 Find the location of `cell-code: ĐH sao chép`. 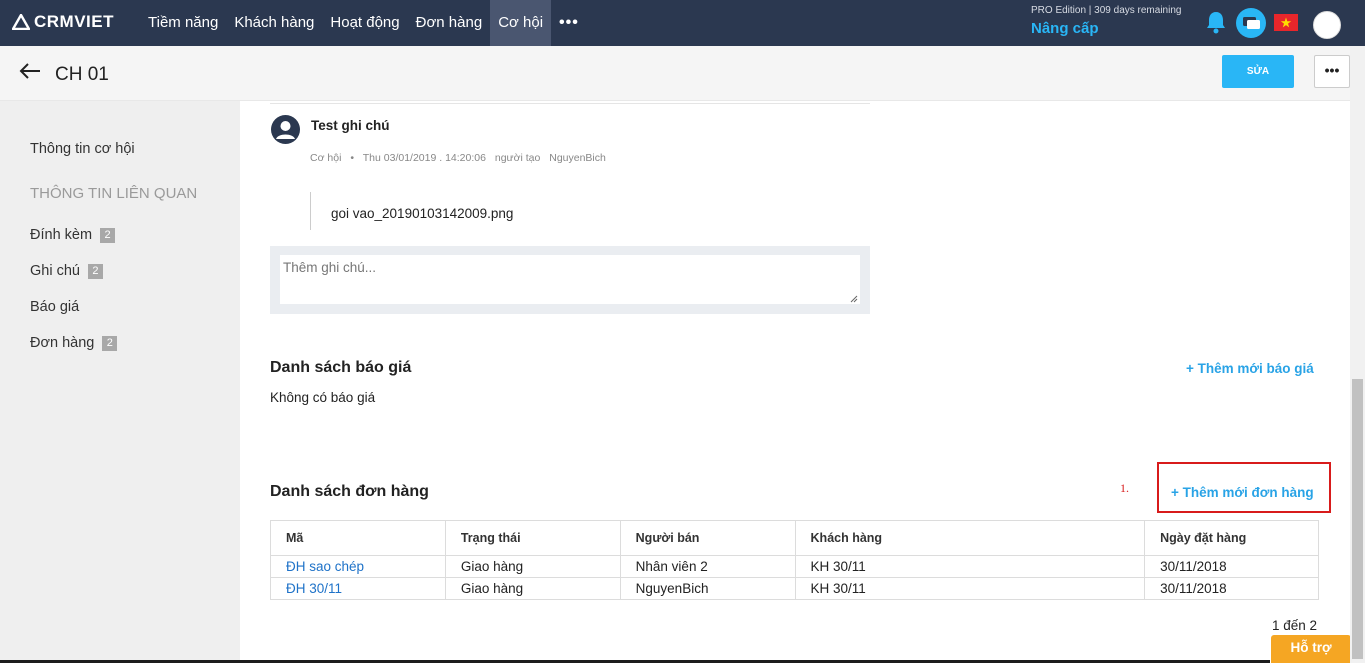

cell-code: ĐH sao chép is located at coordinates (358, 566).